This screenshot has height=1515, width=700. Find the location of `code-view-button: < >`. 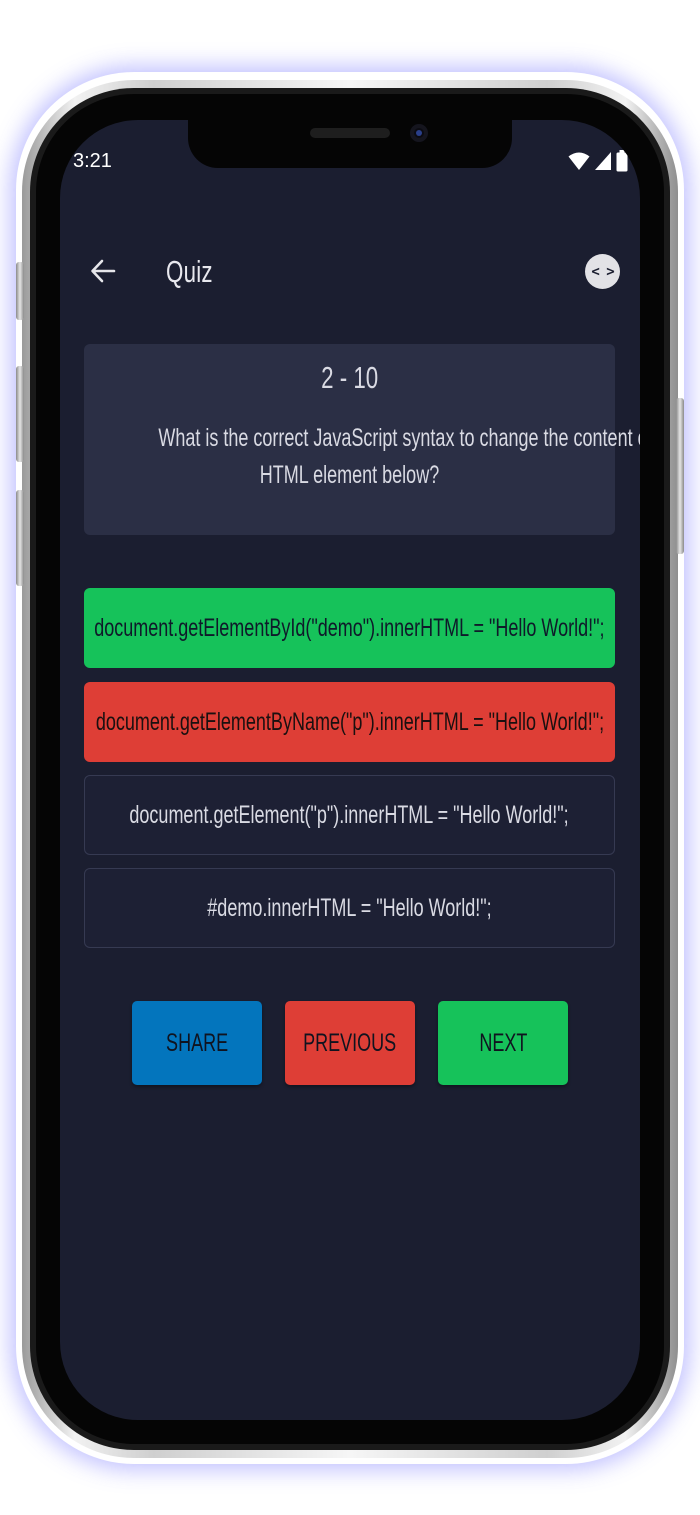

code-view-button: < > is located at coordinates (602, 271).